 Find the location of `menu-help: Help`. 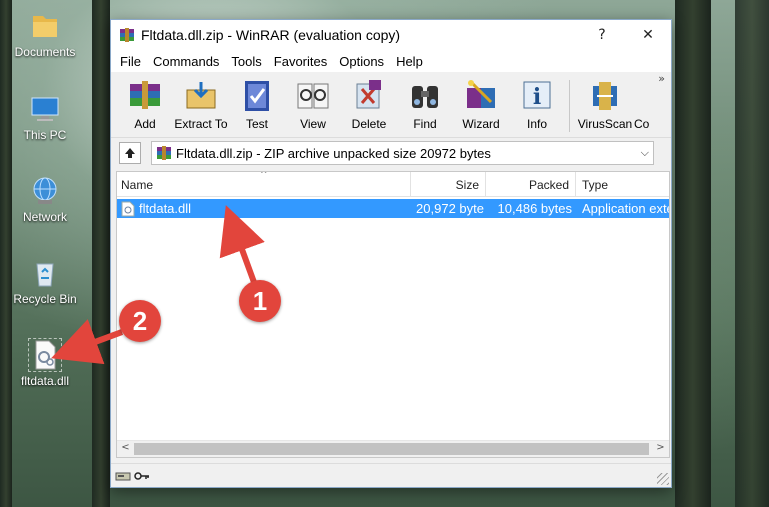

menu-help: Help is located at coordinates (409, 61).